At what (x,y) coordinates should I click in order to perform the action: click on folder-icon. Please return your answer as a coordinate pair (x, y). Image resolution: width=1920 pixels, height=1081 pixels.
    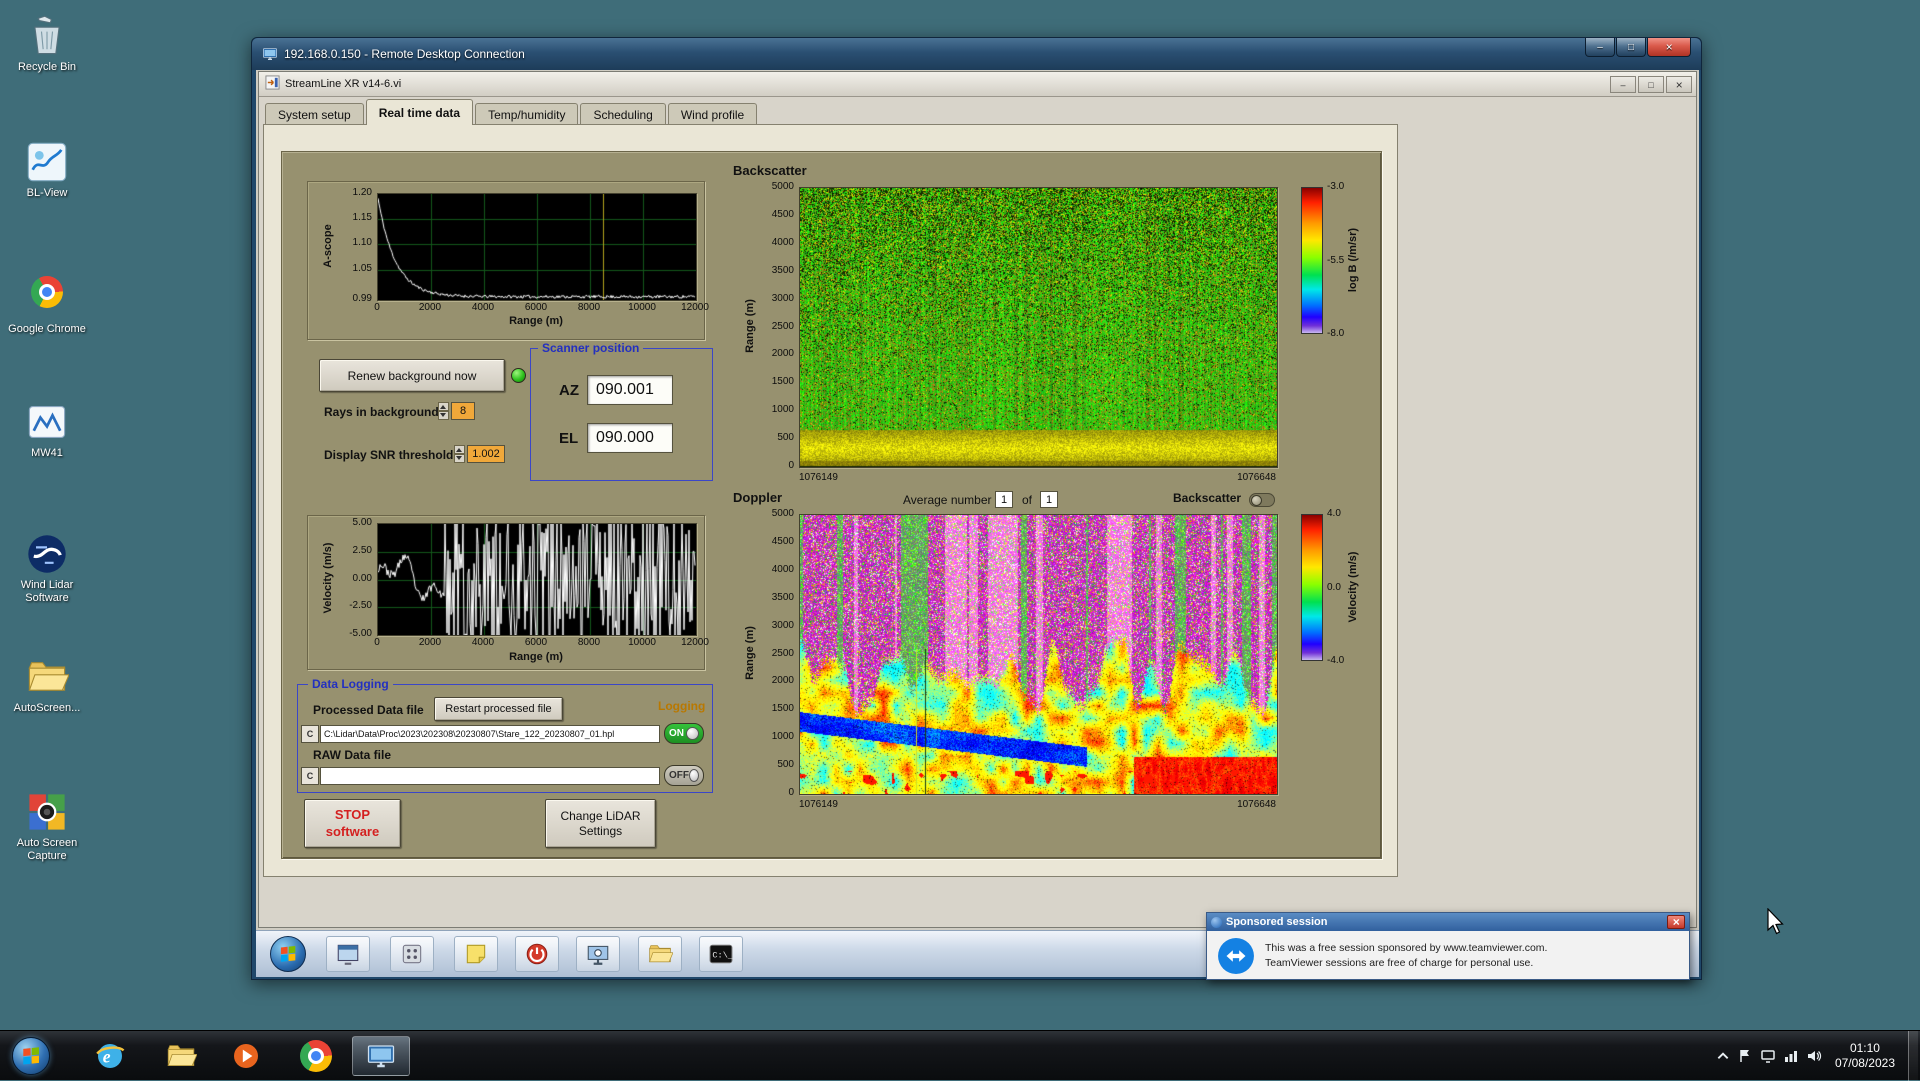
    Looking at the image, I should click on (47, 677).